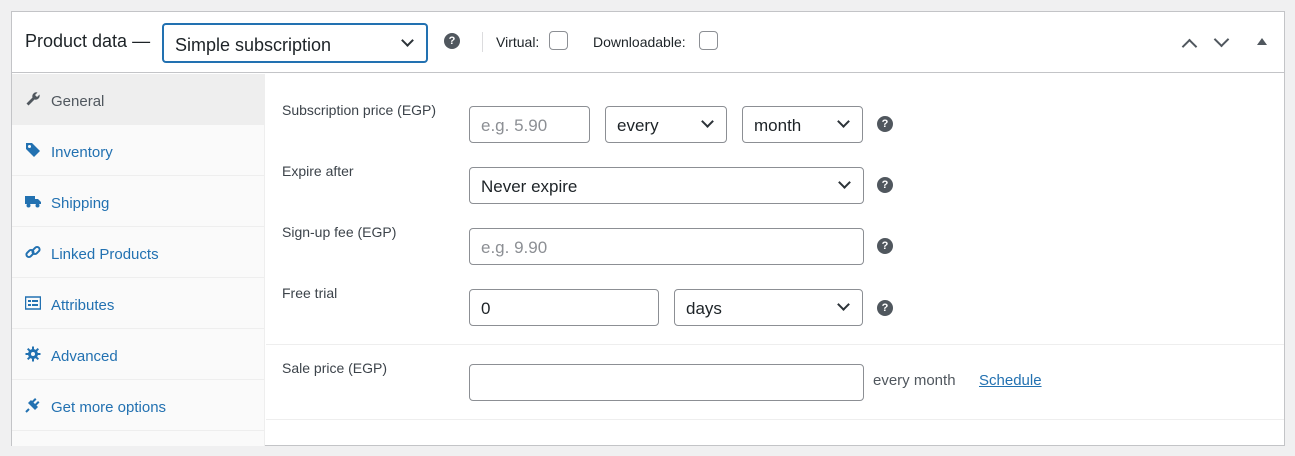  What do you see at coordinates (138, 99) in the screenshot?
I see `tab-general: General` at bounding box center [138, 99].